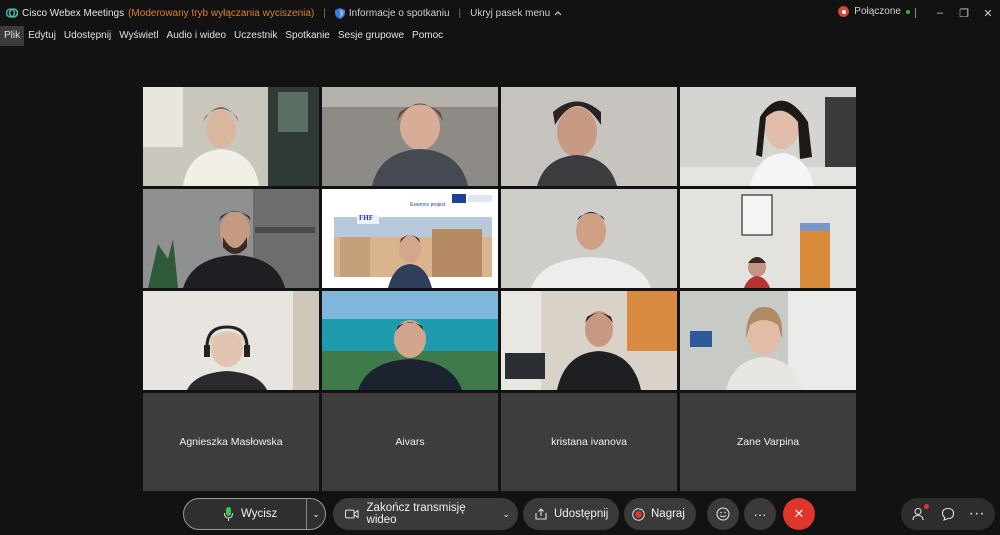 Image resolution: width=1000 pixels, height=535 pixels. What do you see at coordinates (927, 506) in the screenshot?
I see `notification-dot` at bounding box center [927, 506].